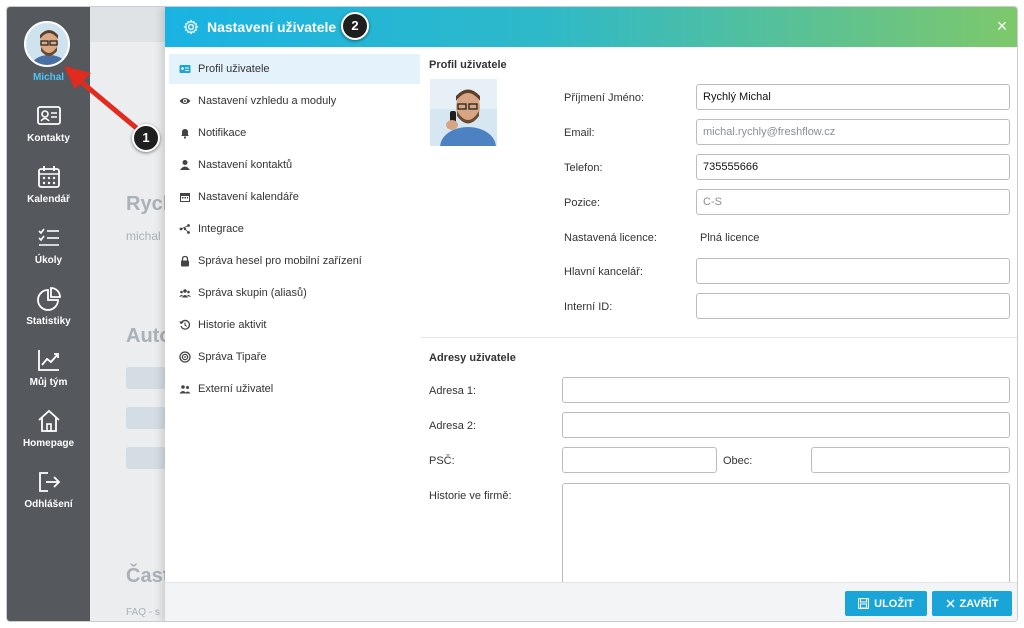 This screenshot has height=628, width=1024. Describe the element at coordinates (48, 504) in the screenshot. I see `sidebar-item-label: Odhlášení` at that location.